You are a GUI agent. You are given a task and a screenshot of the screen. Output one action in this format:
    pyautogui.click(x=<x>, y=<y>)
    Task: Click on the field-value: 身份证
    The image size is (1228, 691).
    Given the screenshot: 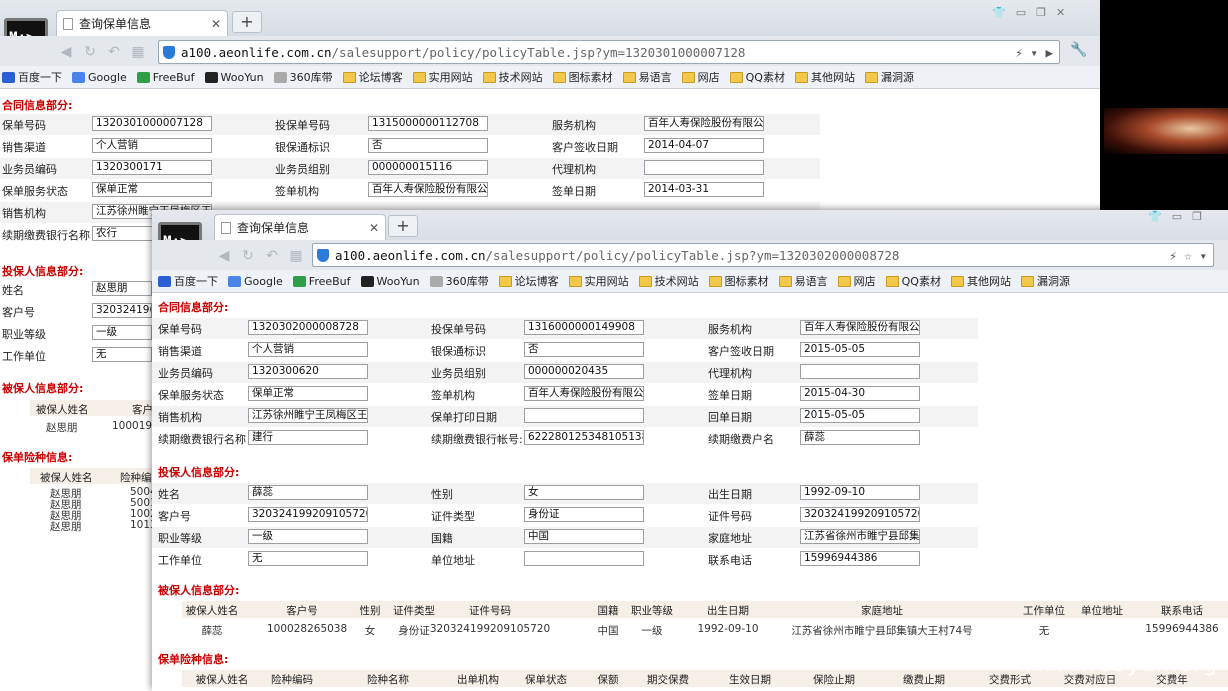 What is the action you would take?
    pyautogui.click(x=584, y=514)
    